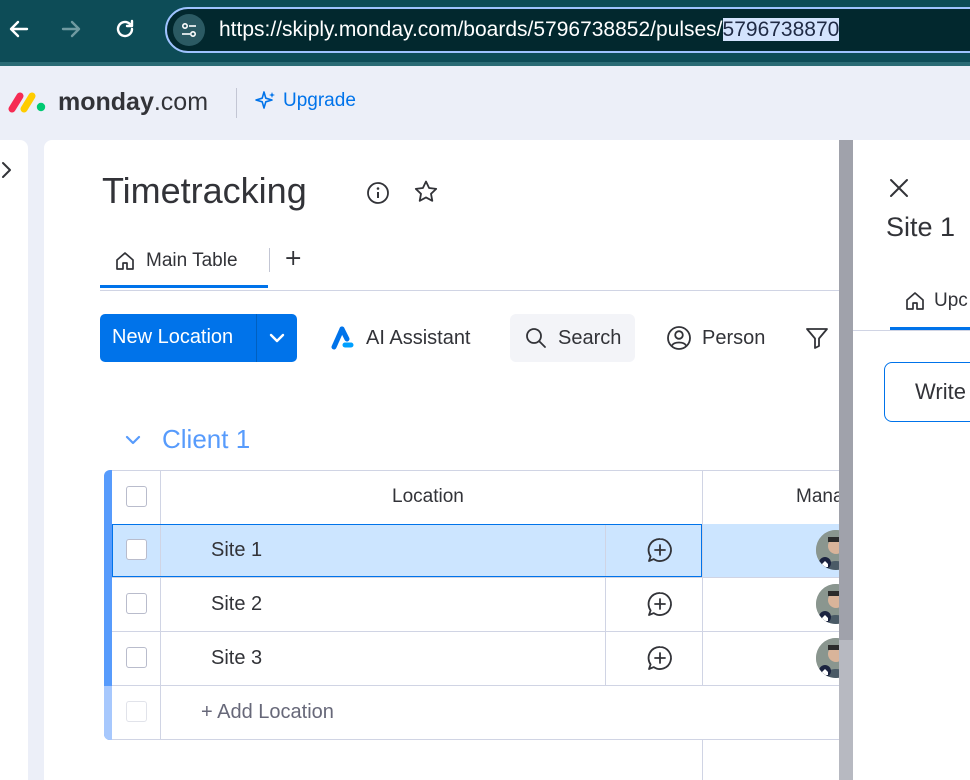 This screenshot has height=780, width=970. I want to click on person-filter-button: Person, so click(715, 338).